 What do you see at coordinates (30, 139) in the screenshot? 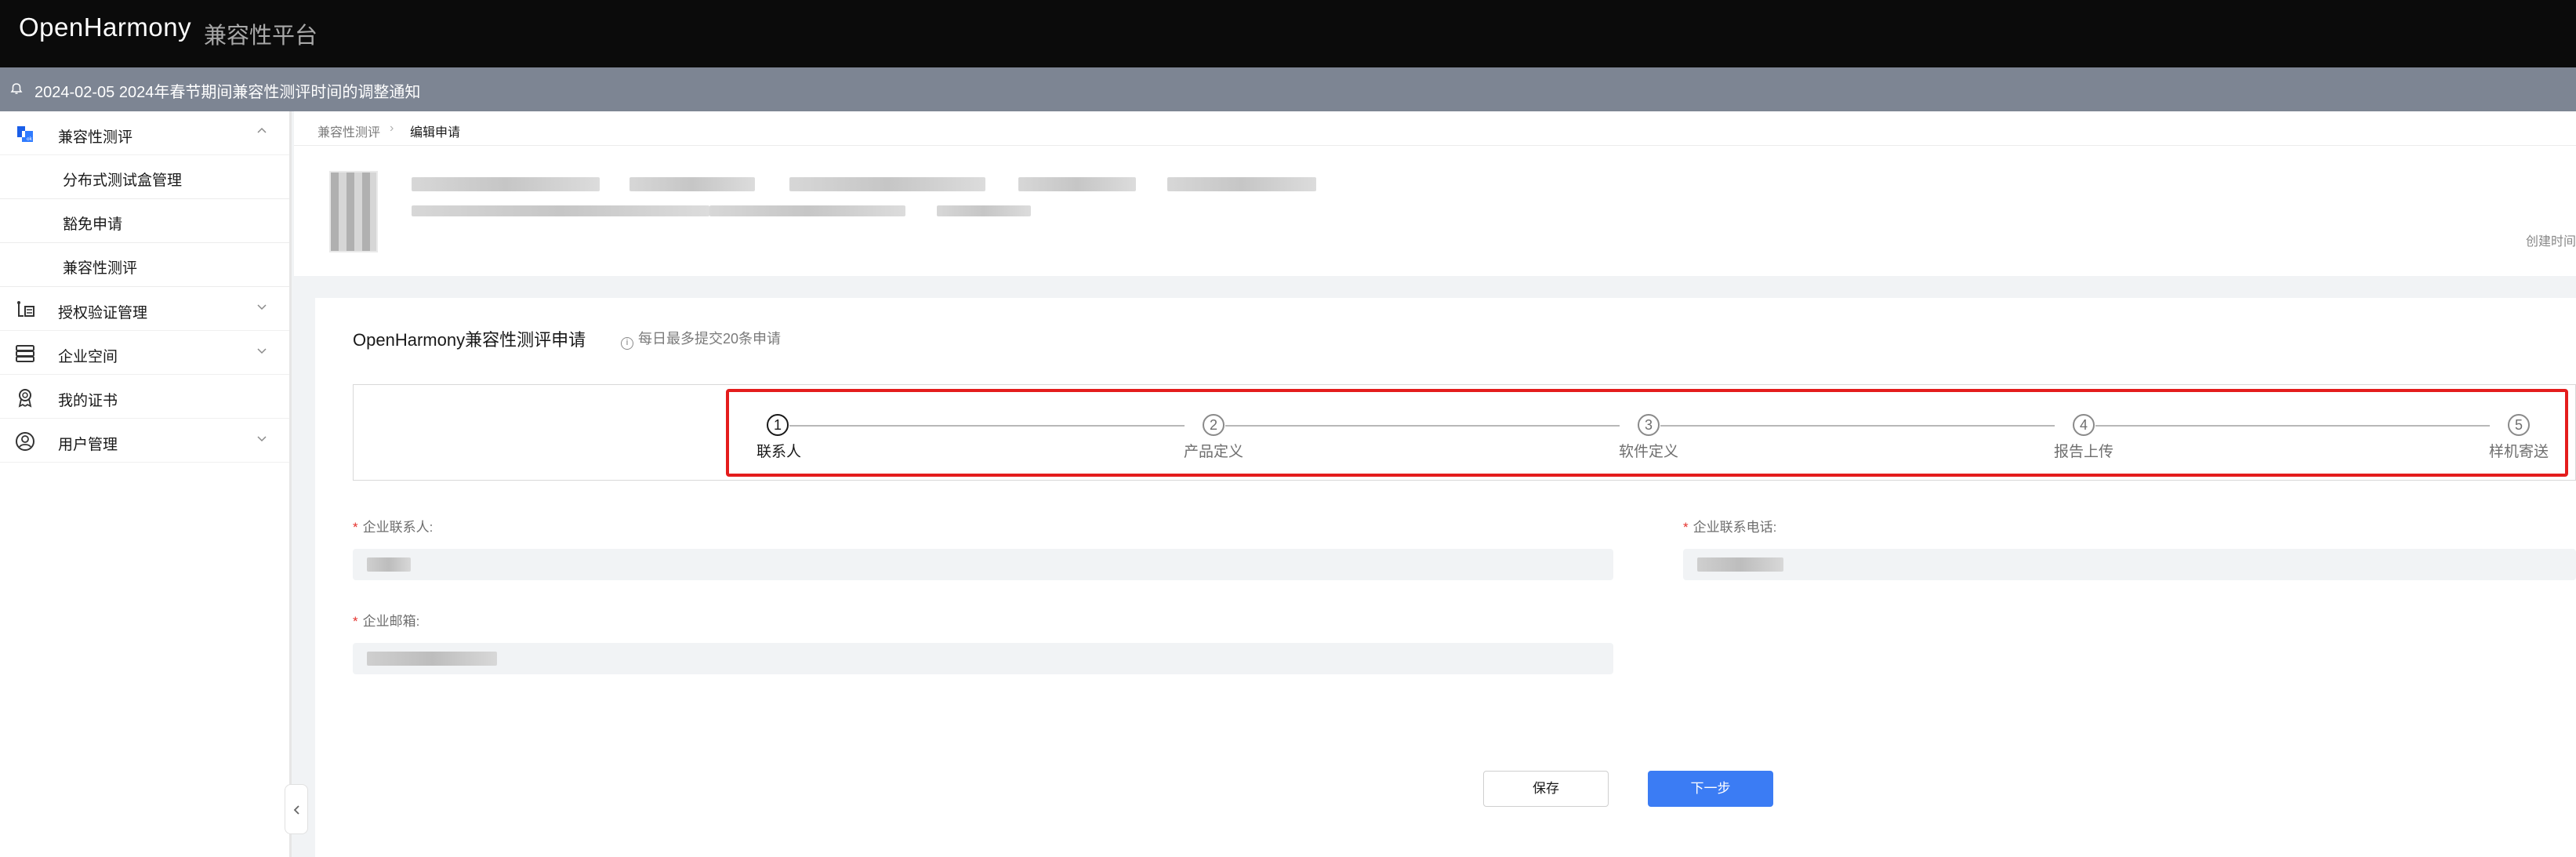
I see `svg-text: ok` at bounding box center [30, 139].